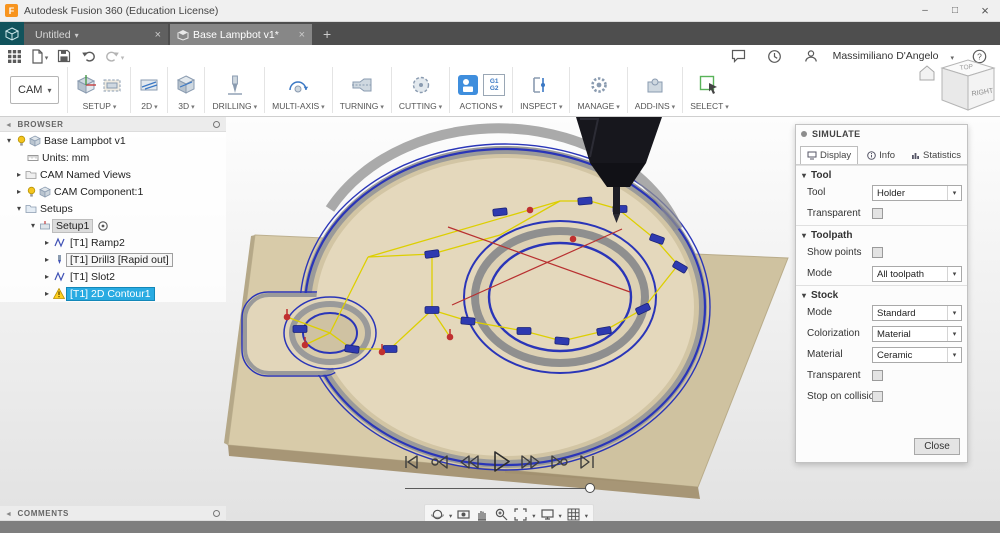  I want to click on browser-header: BROWSER, so click(113, 124).